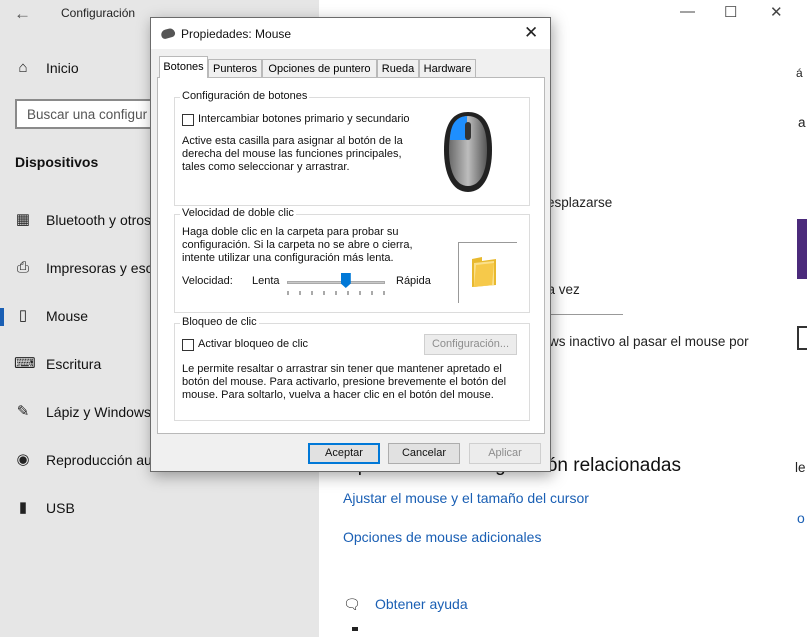 The image size is (807, 637). Describe the element at coordinates (99, 220) in the screenshot. I see `sidebar-item-label: Bluetooth y otros` at that location.